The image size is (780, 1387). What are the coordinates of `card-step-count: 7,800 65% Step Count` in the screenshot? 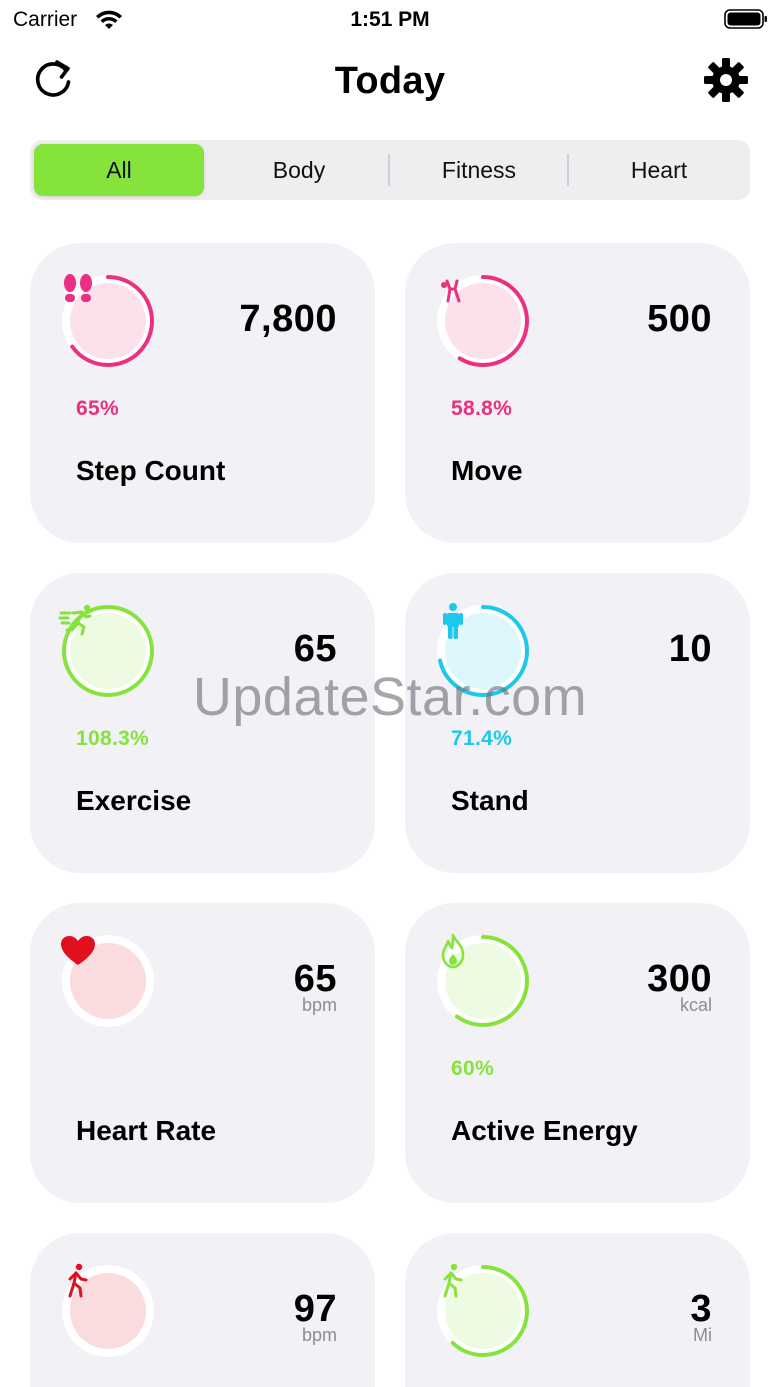 It's located at (202, 393).